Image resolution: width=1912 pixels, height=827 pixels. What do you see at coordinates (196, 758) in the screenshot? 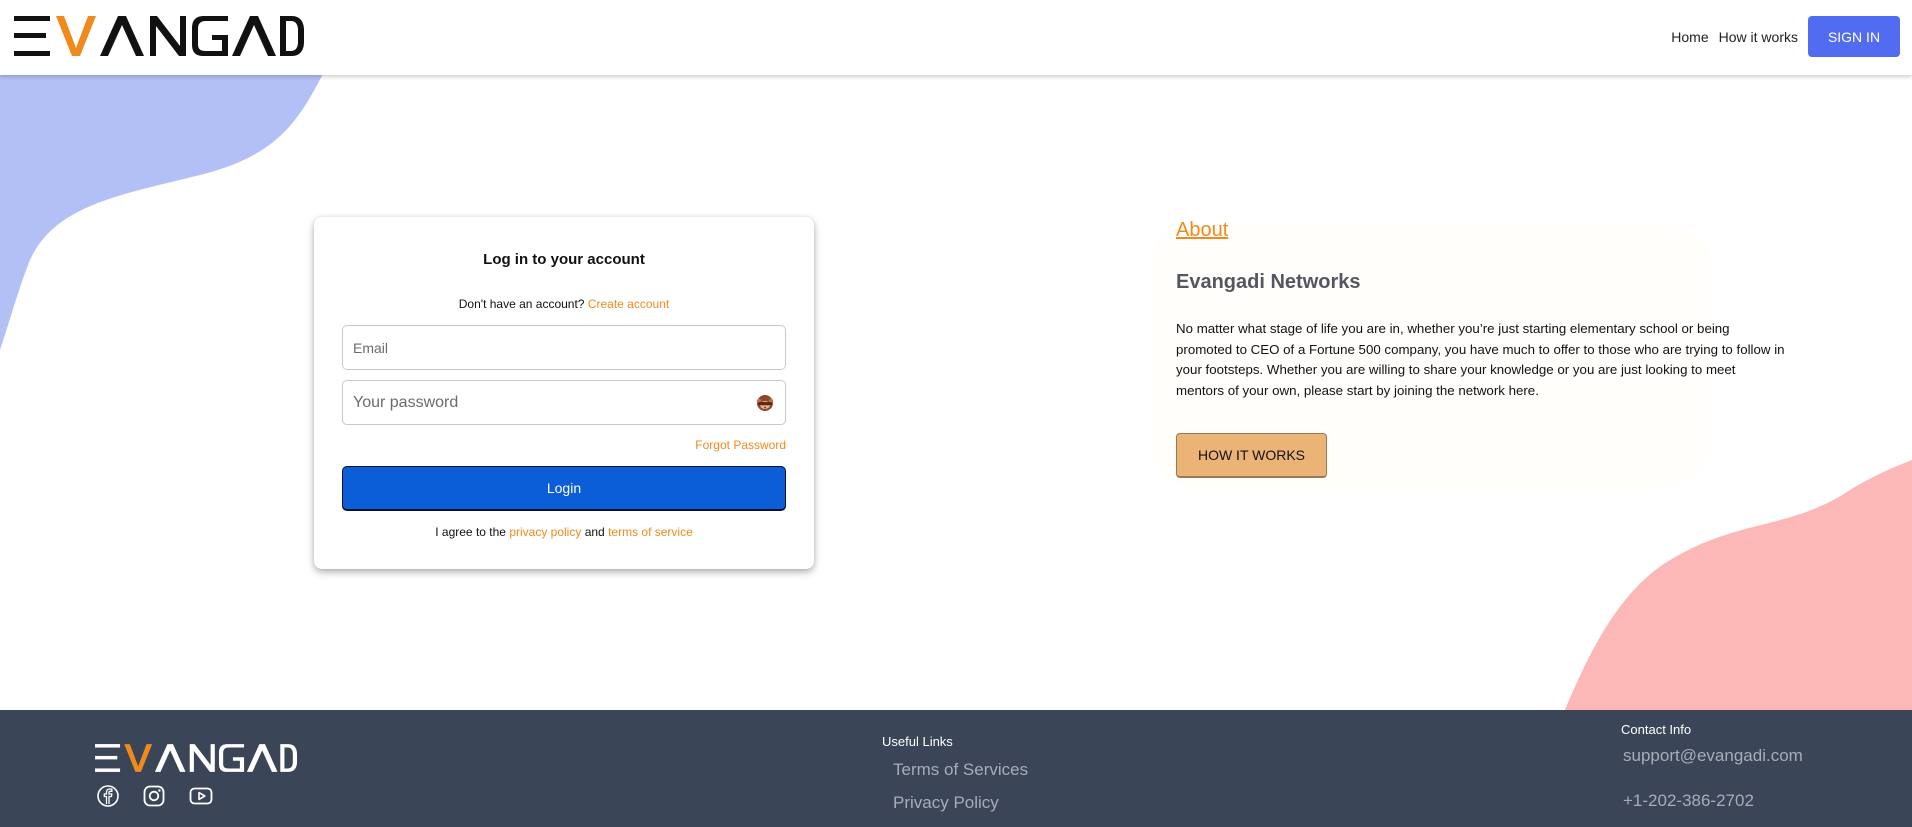
I see `footer-evangadi-logo` at bounding box center [196, 758].